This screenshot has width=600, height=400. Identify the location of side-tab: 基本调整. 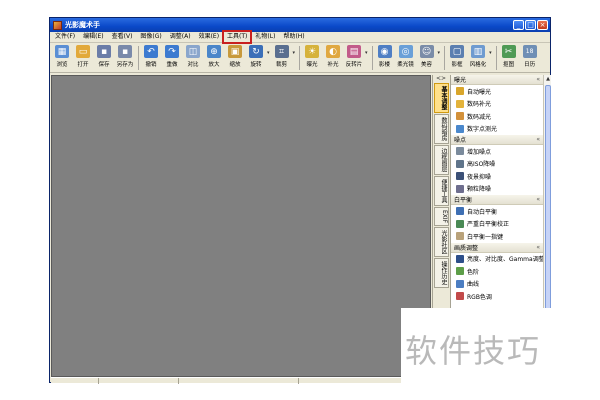
(441, 98).